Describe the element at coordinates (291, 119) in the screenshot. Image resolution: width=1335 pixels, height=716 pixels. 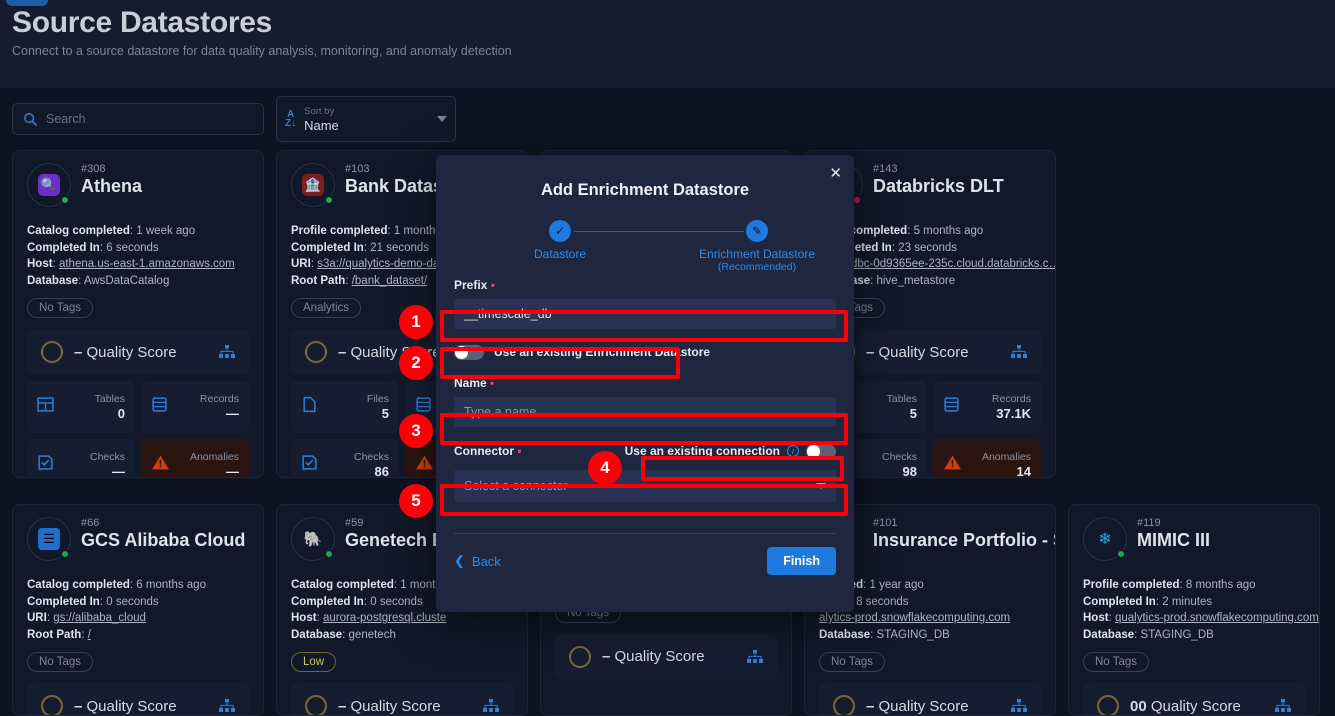
I see `sort-az-icon: A Z↓` at that location.